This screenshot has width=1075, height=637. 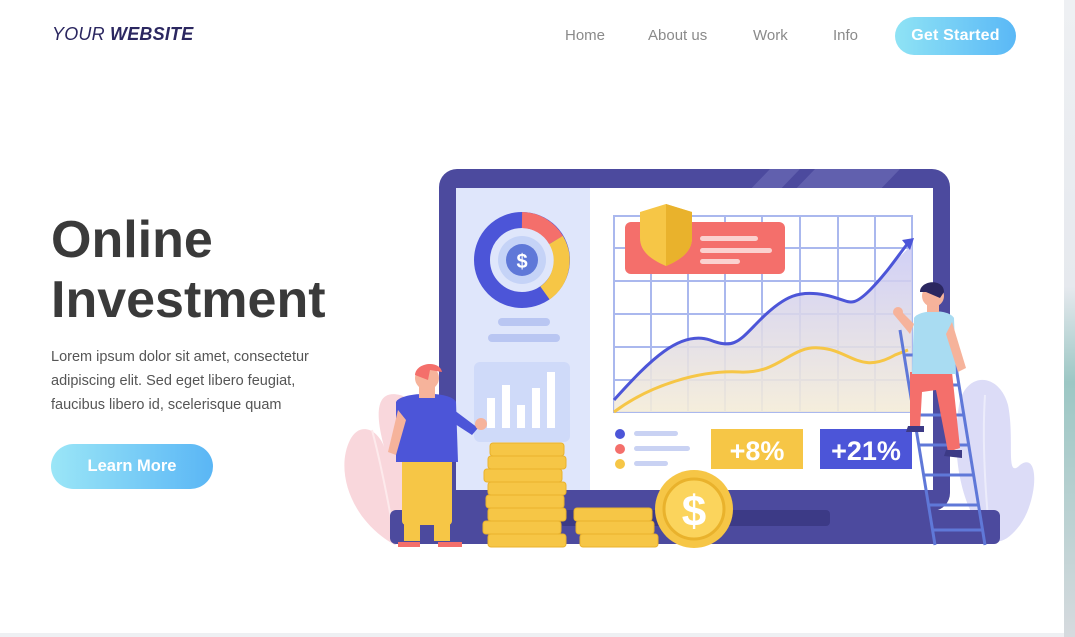 I want to click on coin-stack-tall, so click(x=524, y=495).